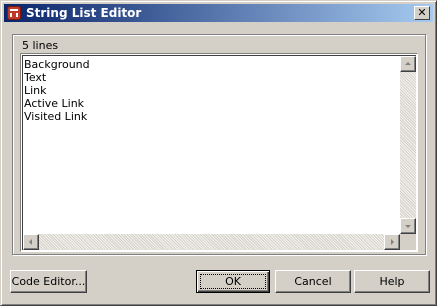 The height and width of the screenshot is (306, 437). I want to click on arrow-up-icon, so click(408, 63).